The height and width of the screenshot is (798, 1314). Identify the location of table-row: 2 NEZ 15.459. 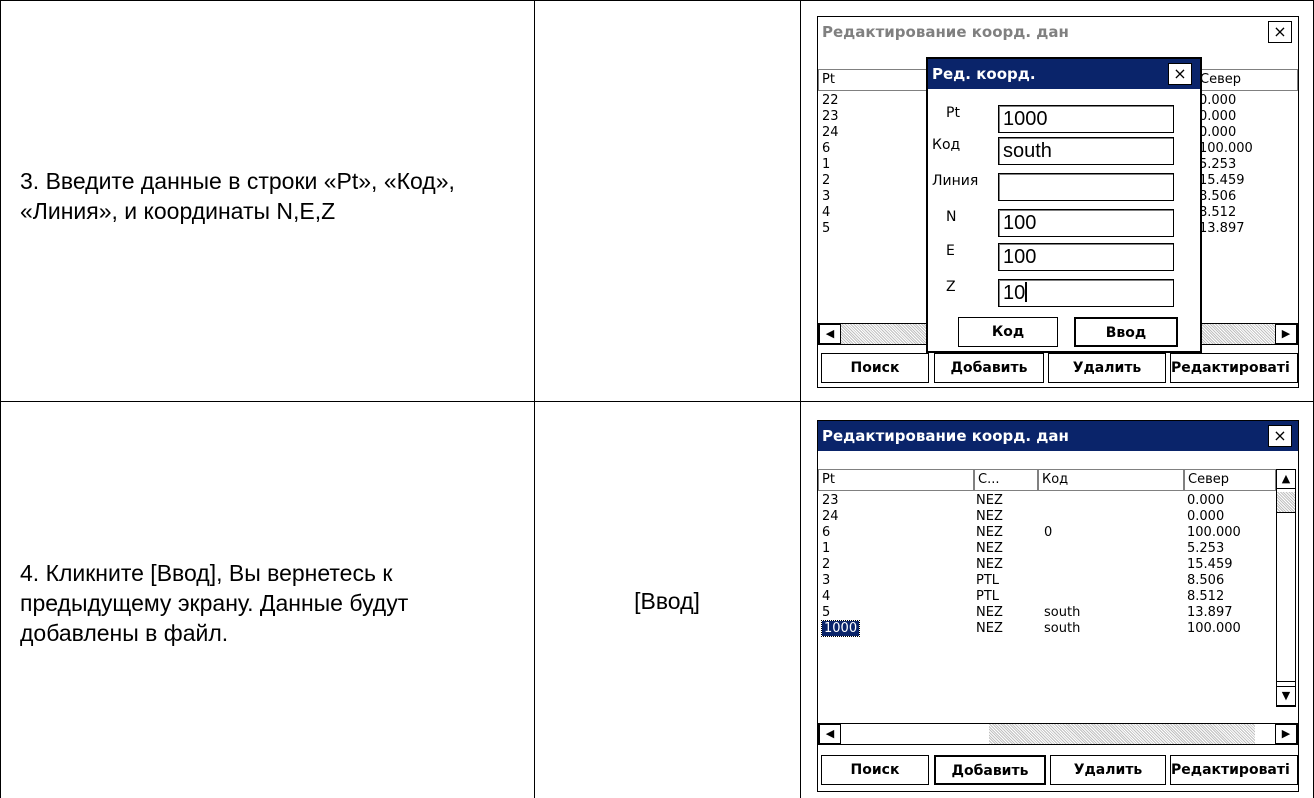
(1047, 565).